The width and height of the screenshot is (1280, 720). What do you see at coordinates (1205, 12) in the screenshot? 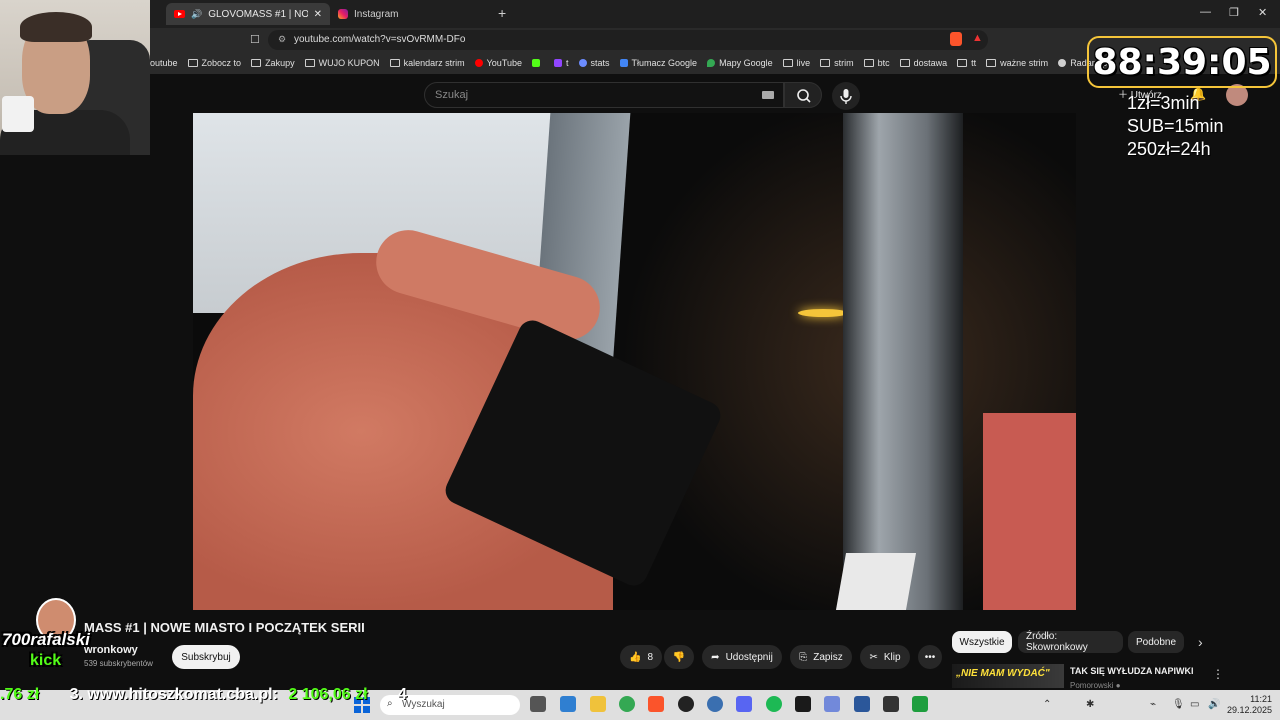
I see `minimize-button: —` at bounding box center [1205, 12].